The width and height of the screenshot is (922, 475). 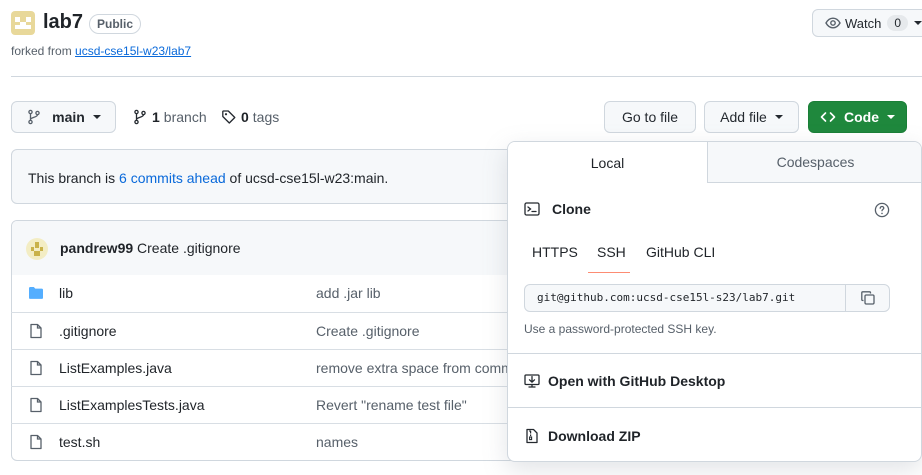 I want to click on tab-local: Local, so click(x=607, y=162).